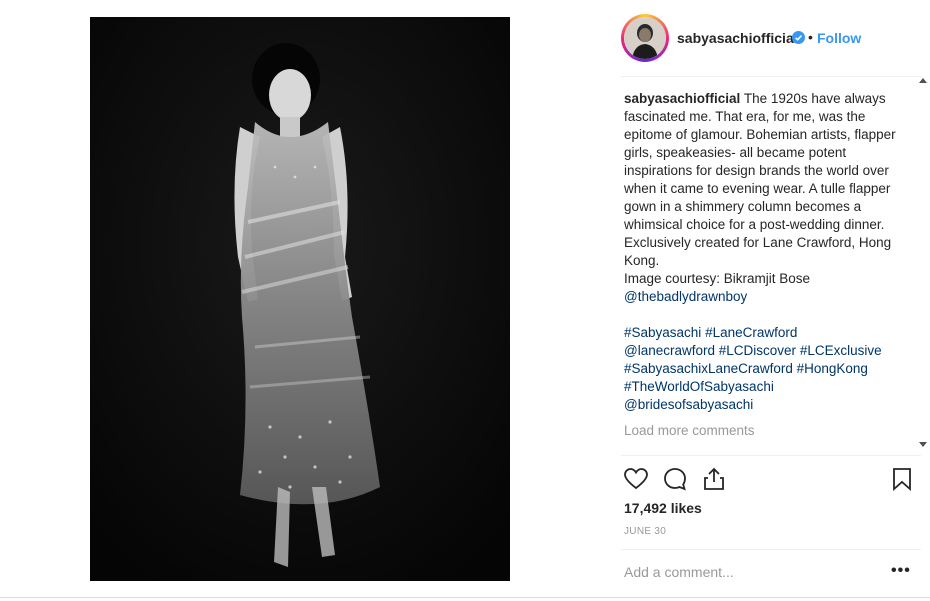 The image size is (930, 601). What do you see at coordinates (669, 350) in the screenshot?
I see `mention-link: @lanecrawford` at bounding box center [669, 350].